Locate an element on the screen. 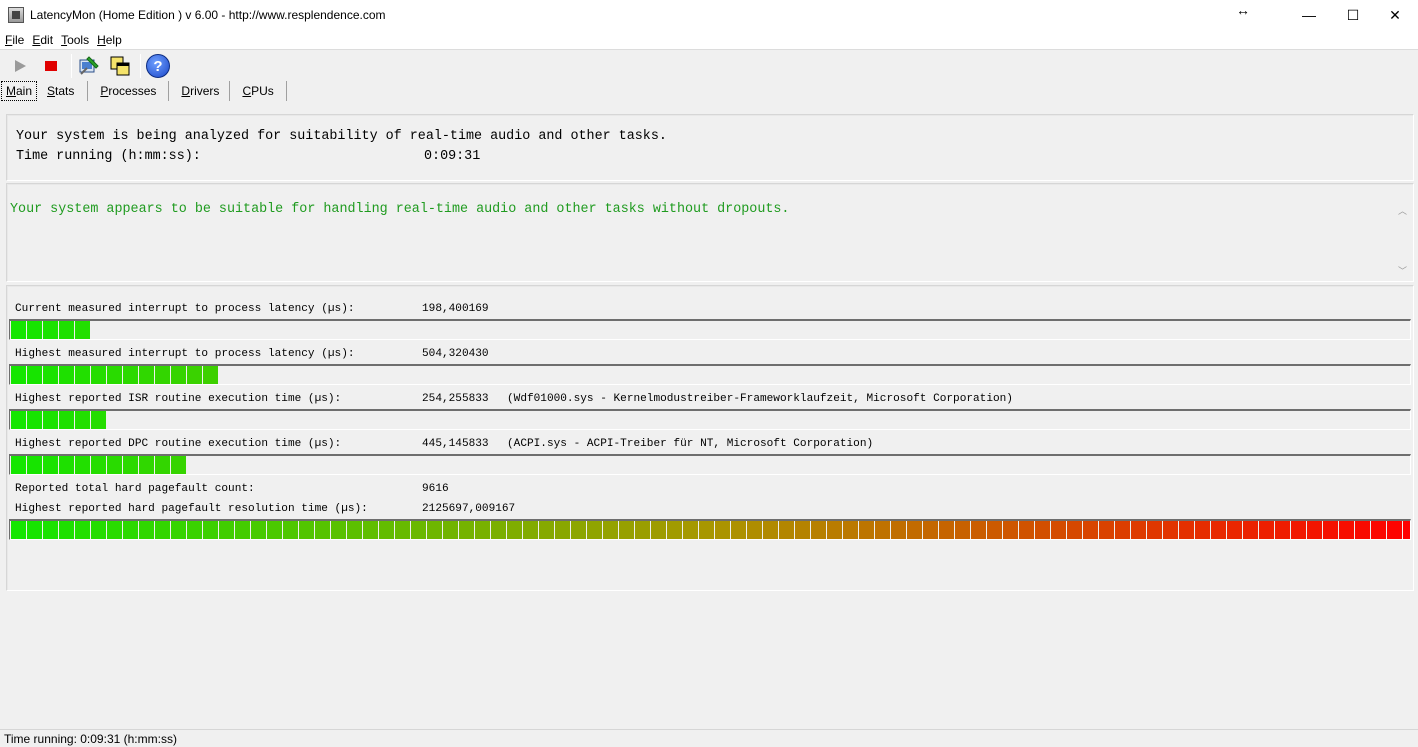 This screenshot has height=747, width=1418. tab-cpus: C PUs is located at coordinates (258, 91).